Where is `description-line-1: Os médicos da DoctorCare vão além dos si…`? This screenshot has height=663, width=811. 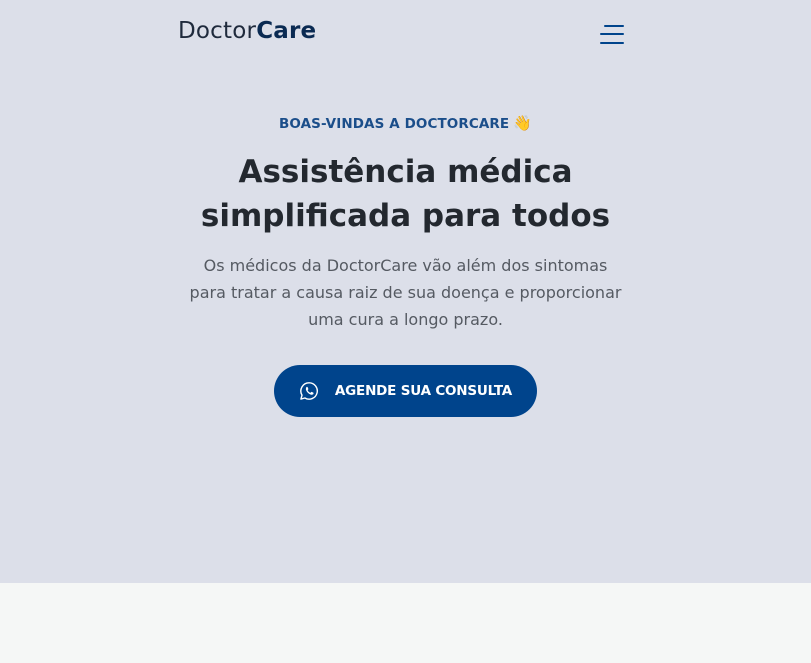
description-line-1: Os médicos da DoctorCare vão além dos si… is located at coordinates (405, 265).